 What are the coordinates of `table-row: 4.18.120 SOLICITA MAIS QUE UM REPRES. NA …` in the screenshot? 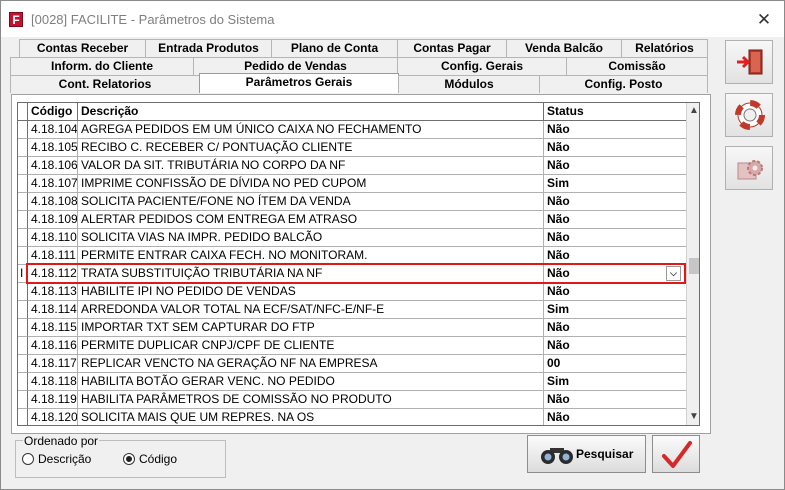 It's located at (352, 417).